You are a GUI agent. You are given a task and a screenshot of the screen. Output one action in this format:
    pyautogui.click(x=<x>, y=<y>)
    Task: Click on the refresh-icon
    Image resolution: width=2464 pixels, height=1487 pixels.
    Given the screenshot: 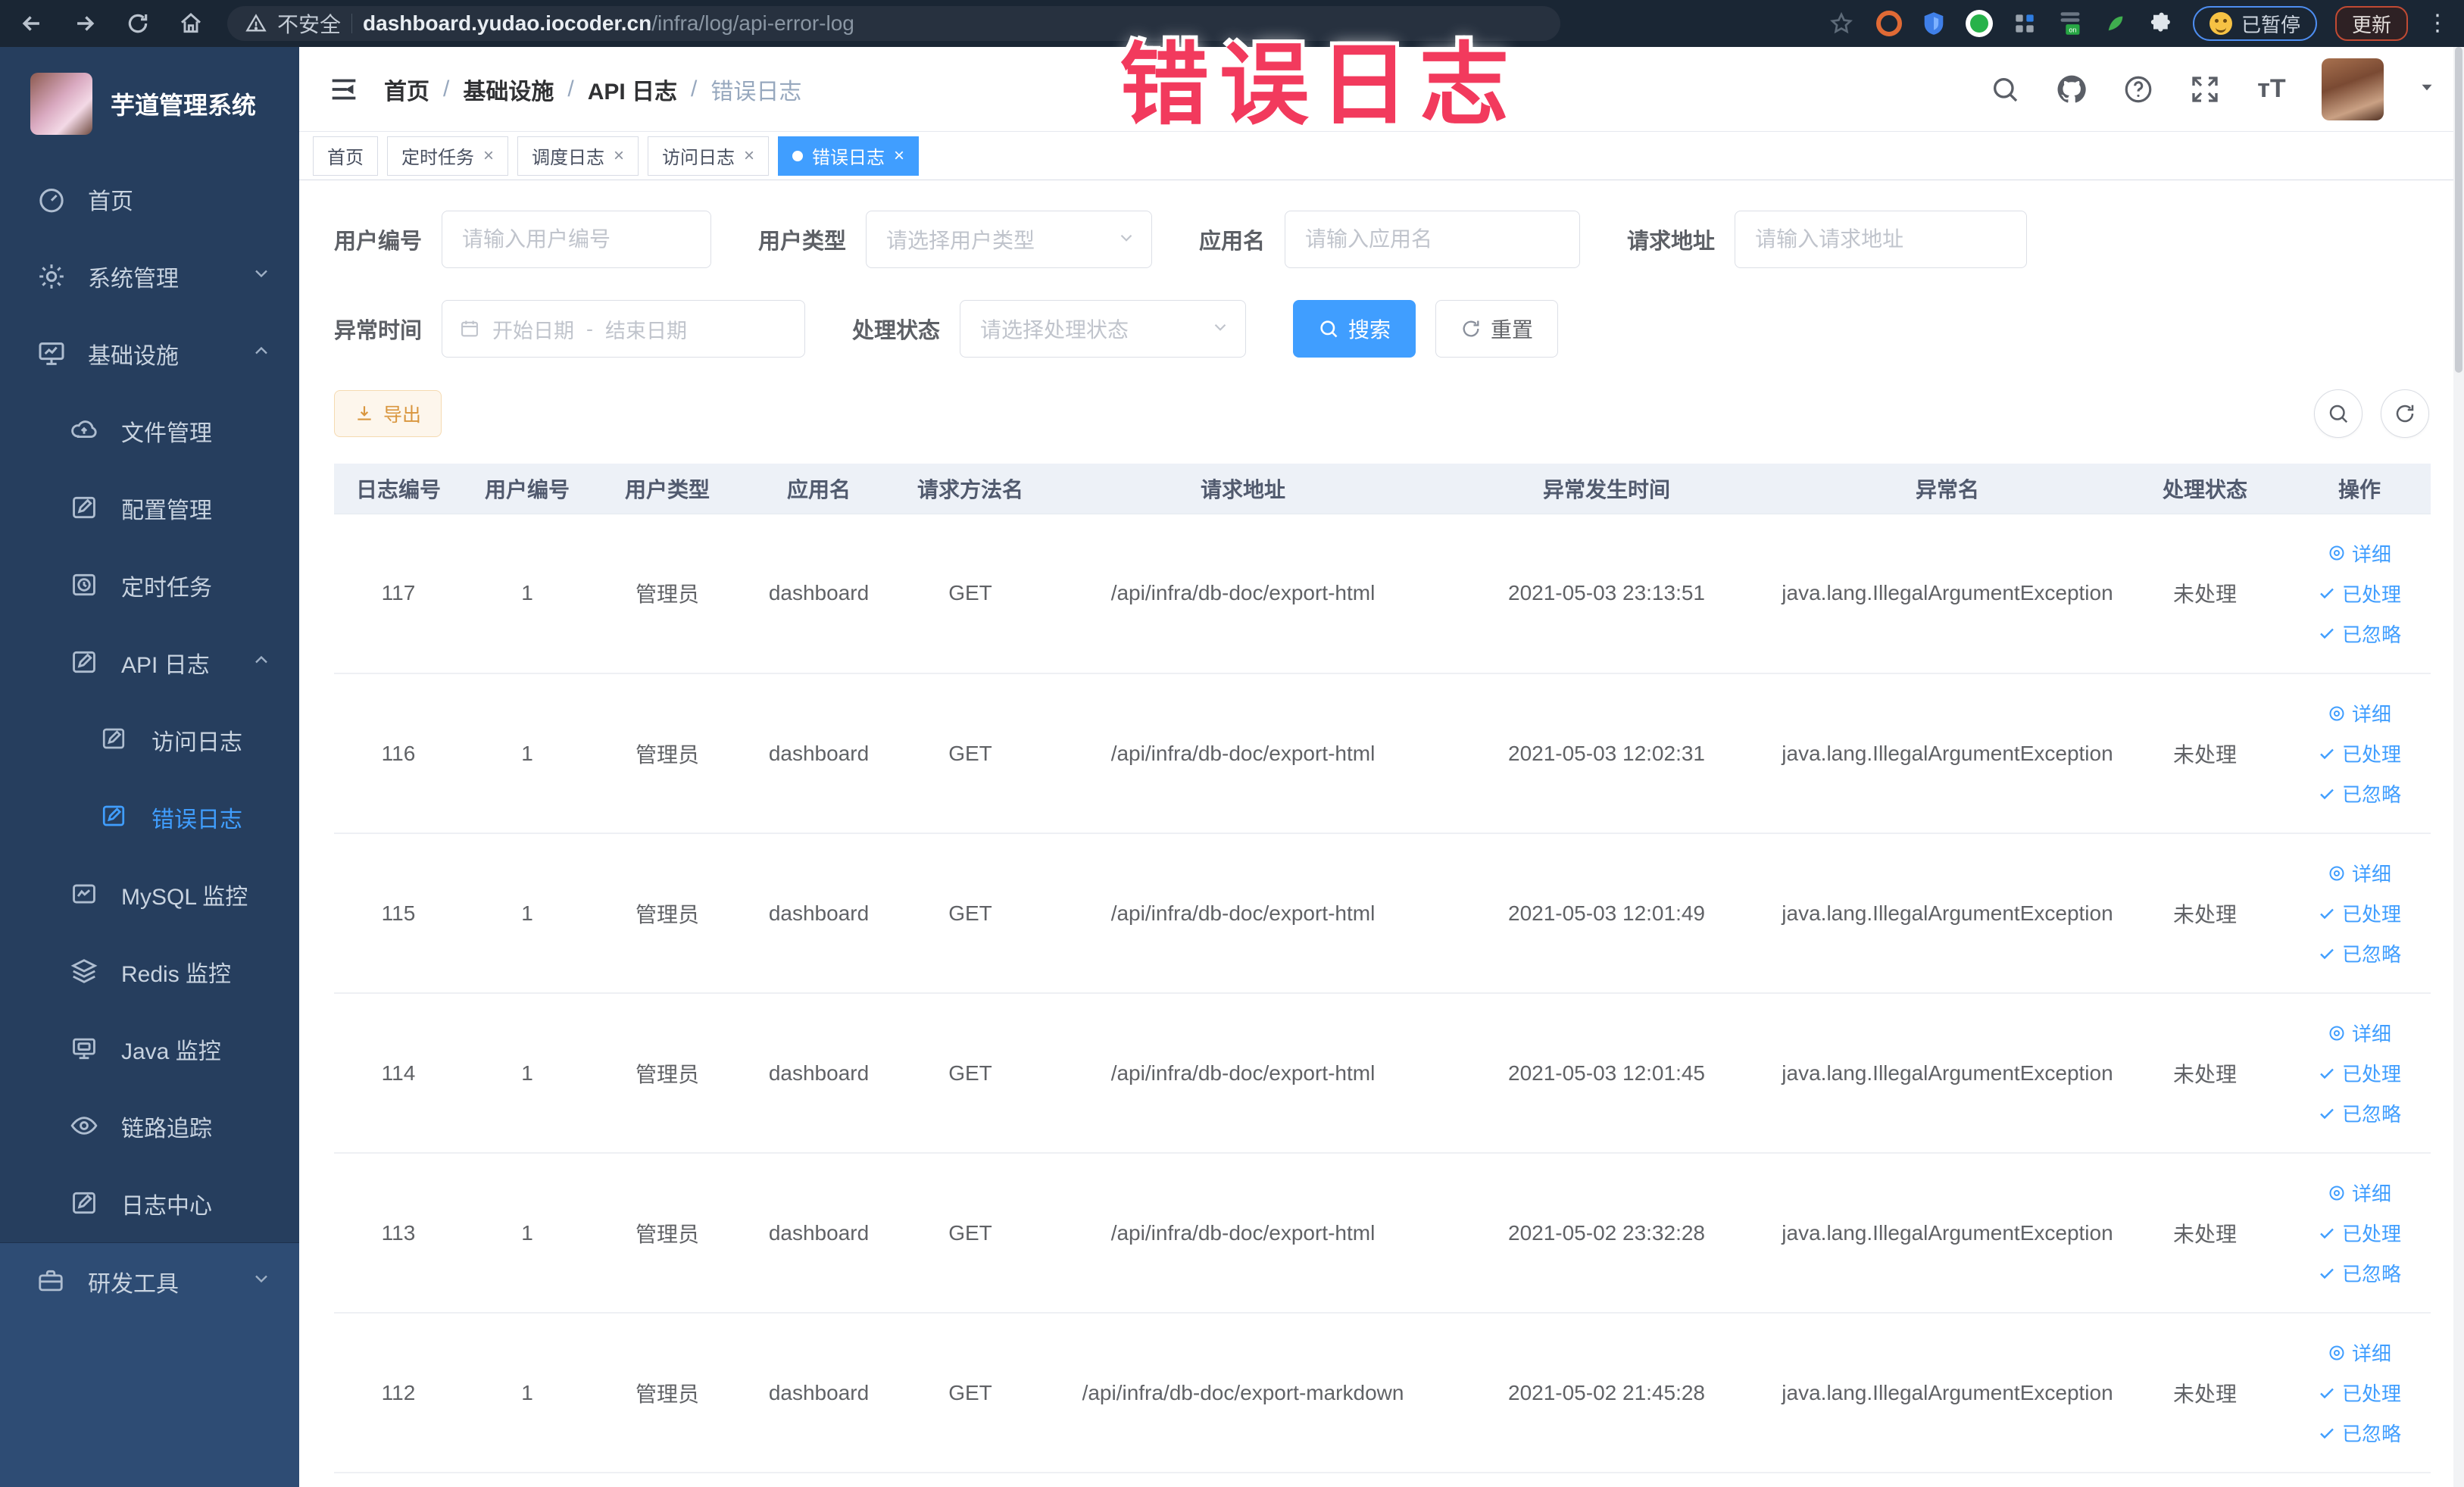 What is the action you would take?
    pyautogui.click(x=1471, y=328)
    